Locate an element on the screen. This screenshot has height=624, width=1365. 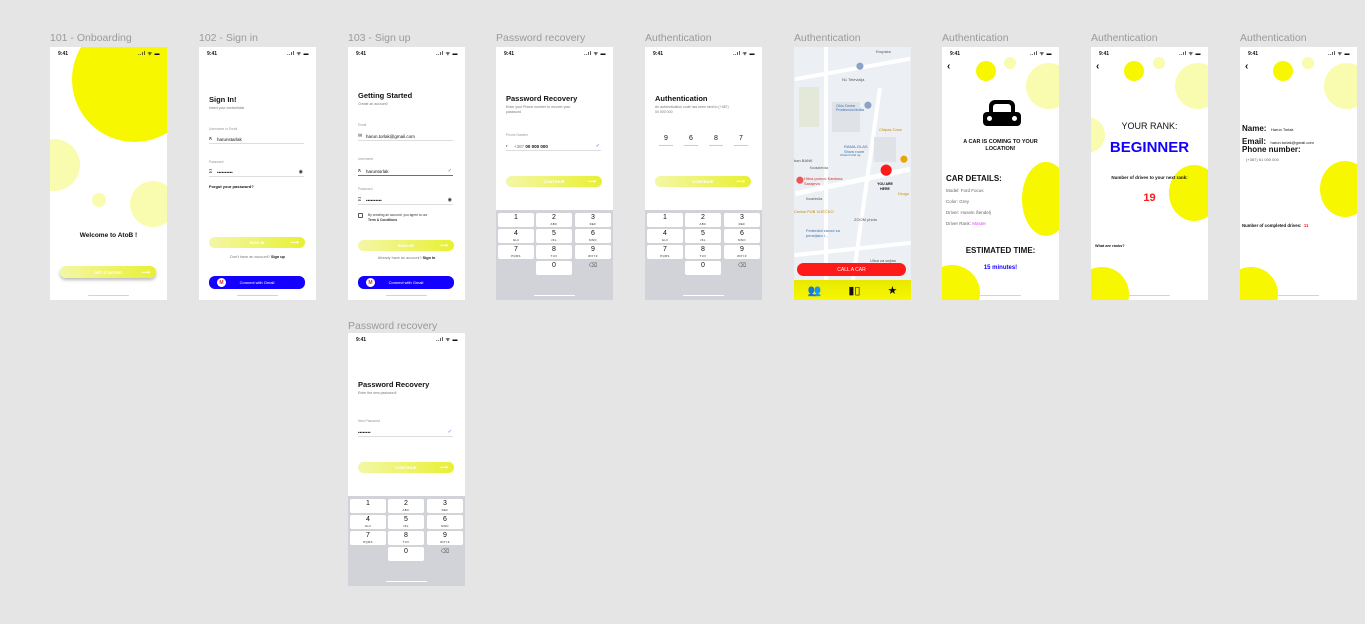
map-icon: ▮▯ is located at coordinates (854, 290).